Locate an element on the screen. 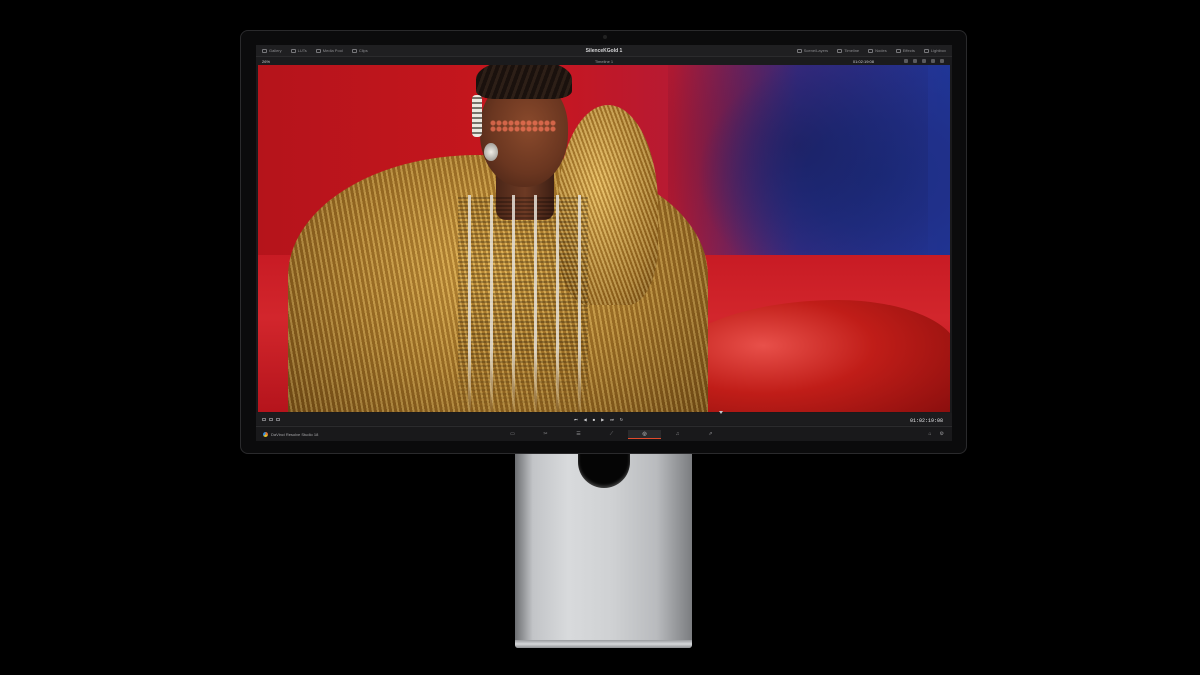 The width and height of the screenshot is (1200, 675). transport-bar: ⏮ ◀ ■ ▶ ⏭ ↻ 01:02:19:08 is located at coordinates (604, 418).